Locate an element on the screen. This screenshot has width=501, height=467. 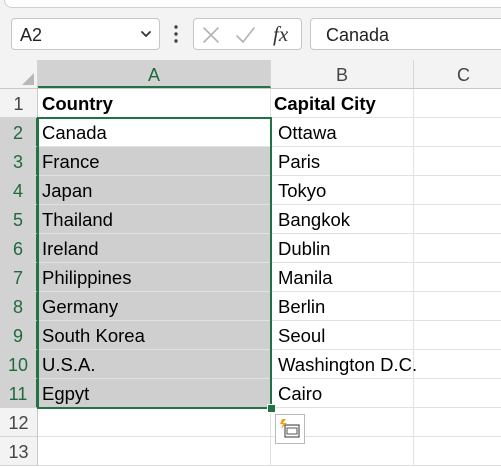
cell-b: Cairo is located at coordinates (342, 393).